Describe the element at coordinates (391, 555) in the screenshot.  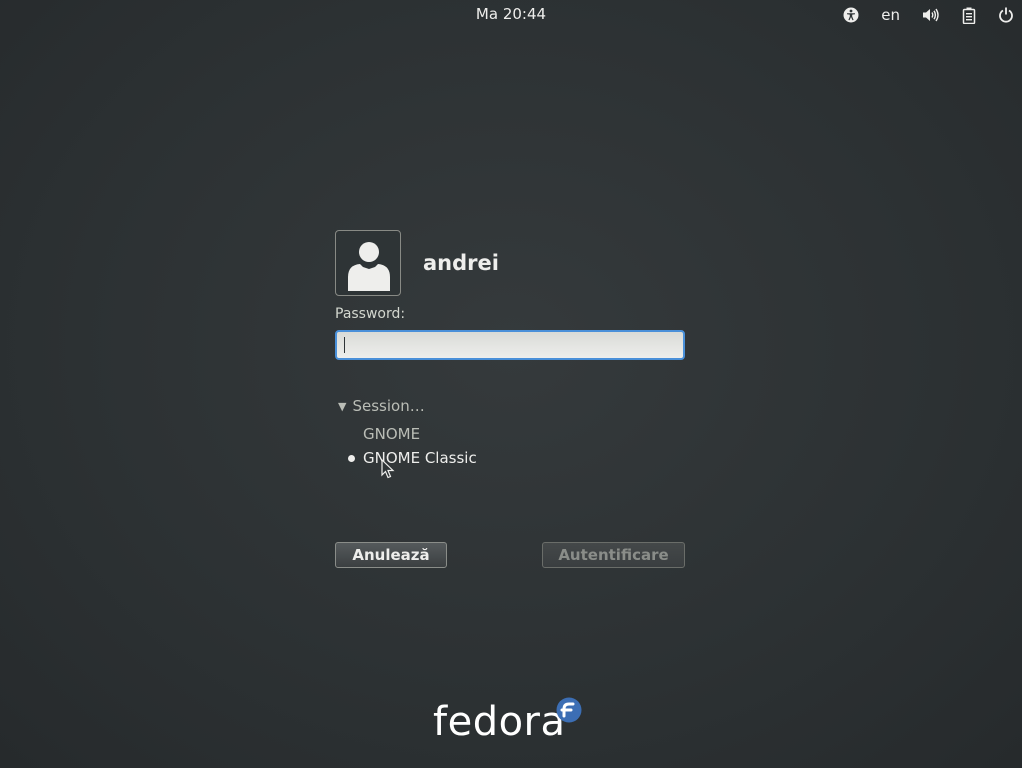
I see `cancel-button: Anulează` at that location.